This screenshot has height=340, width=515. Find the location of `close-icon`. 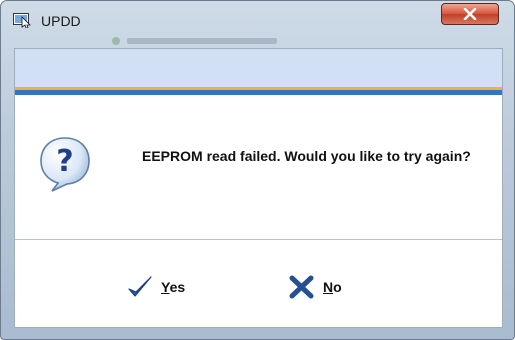

close-icon is located at coordinates (470, 14).